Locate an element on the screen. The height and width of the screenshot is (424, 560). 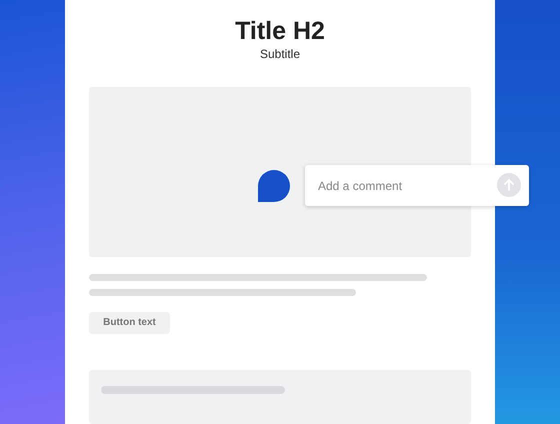
comment-field: Add a comment is located at coordinates (417, 185).